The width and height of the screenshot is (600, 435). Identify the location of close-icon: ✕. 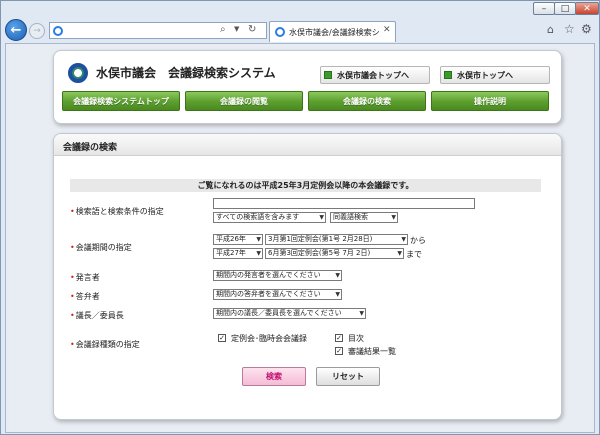
(387, 30).